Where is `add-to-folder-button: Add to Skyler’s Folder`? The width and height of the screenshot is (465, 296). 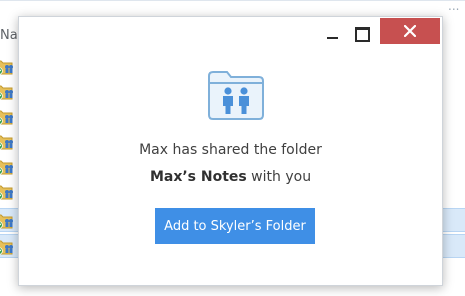 add-to-folder-button: Add to Skyler’s Folder is located at coordinates (235, 226).